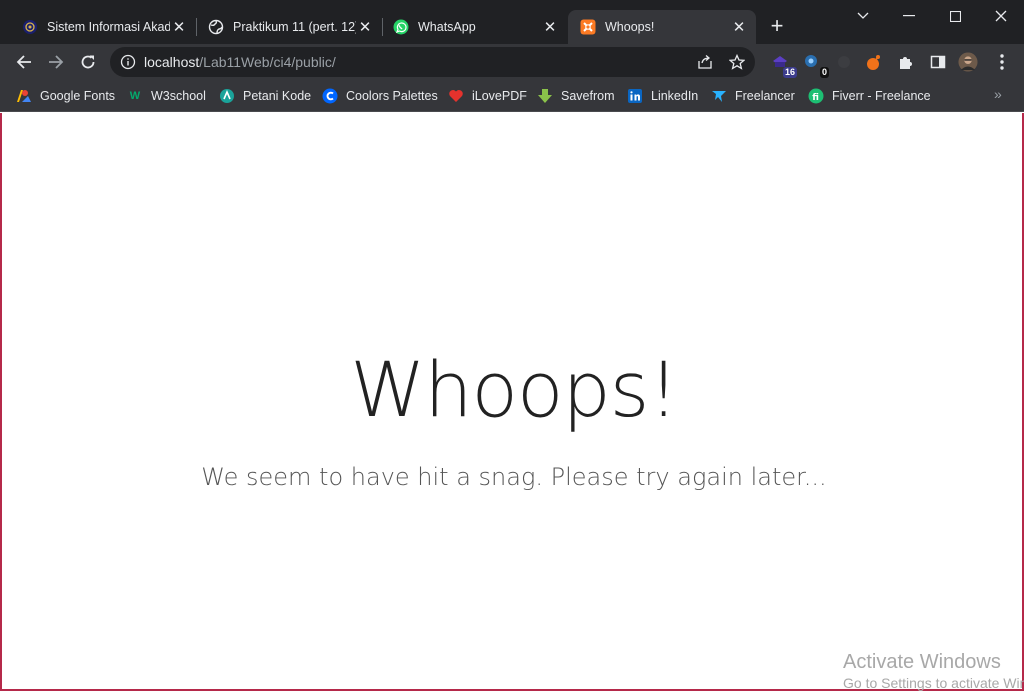 The height and width of the screenshot is (691, 1024). Describe the element at coordinates (789, 72) in the screenshot. I see `extension-1-badge: 16` at that location.